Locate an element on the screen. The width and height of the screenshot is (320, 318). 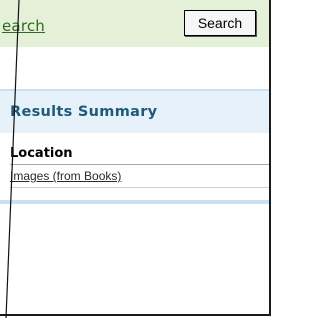
results-summary-header: Results Summary is located at coordinates (134, 112).